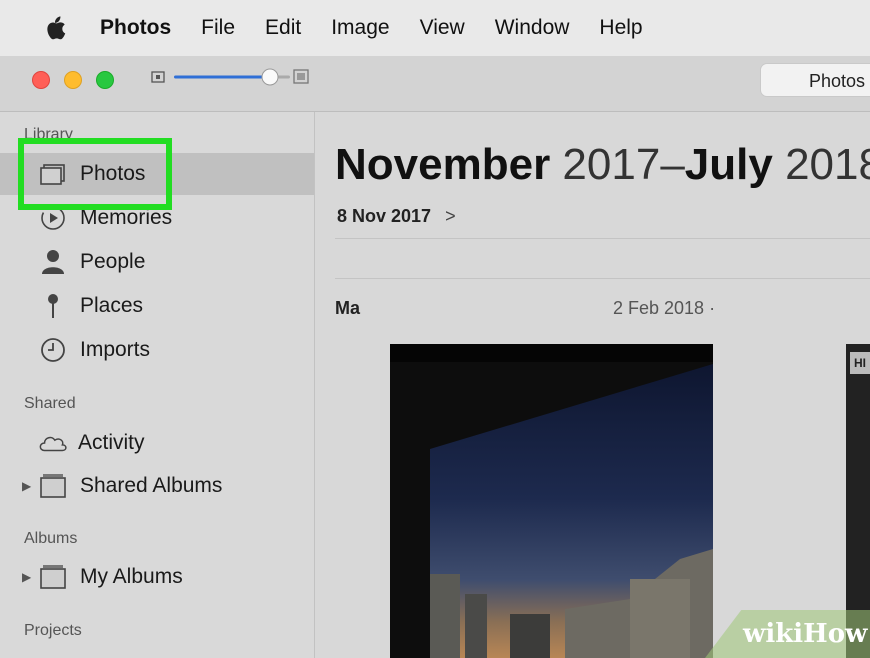 The height and width of the screenshot is (658, 870). I want to click on sidebar-item-label: Activity, so click(111, 442).